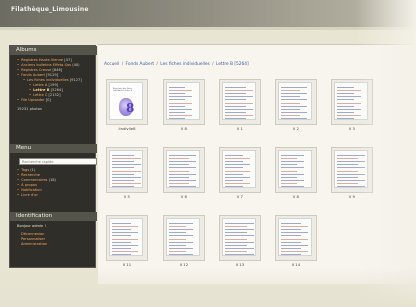 Image resolution: width=416 pixels, height=307 pixels. What do you see at coordinates (31, 226) in the screenshot?
I see `greeting-text: Bonjour admin !` at bounding box center [31, 226].